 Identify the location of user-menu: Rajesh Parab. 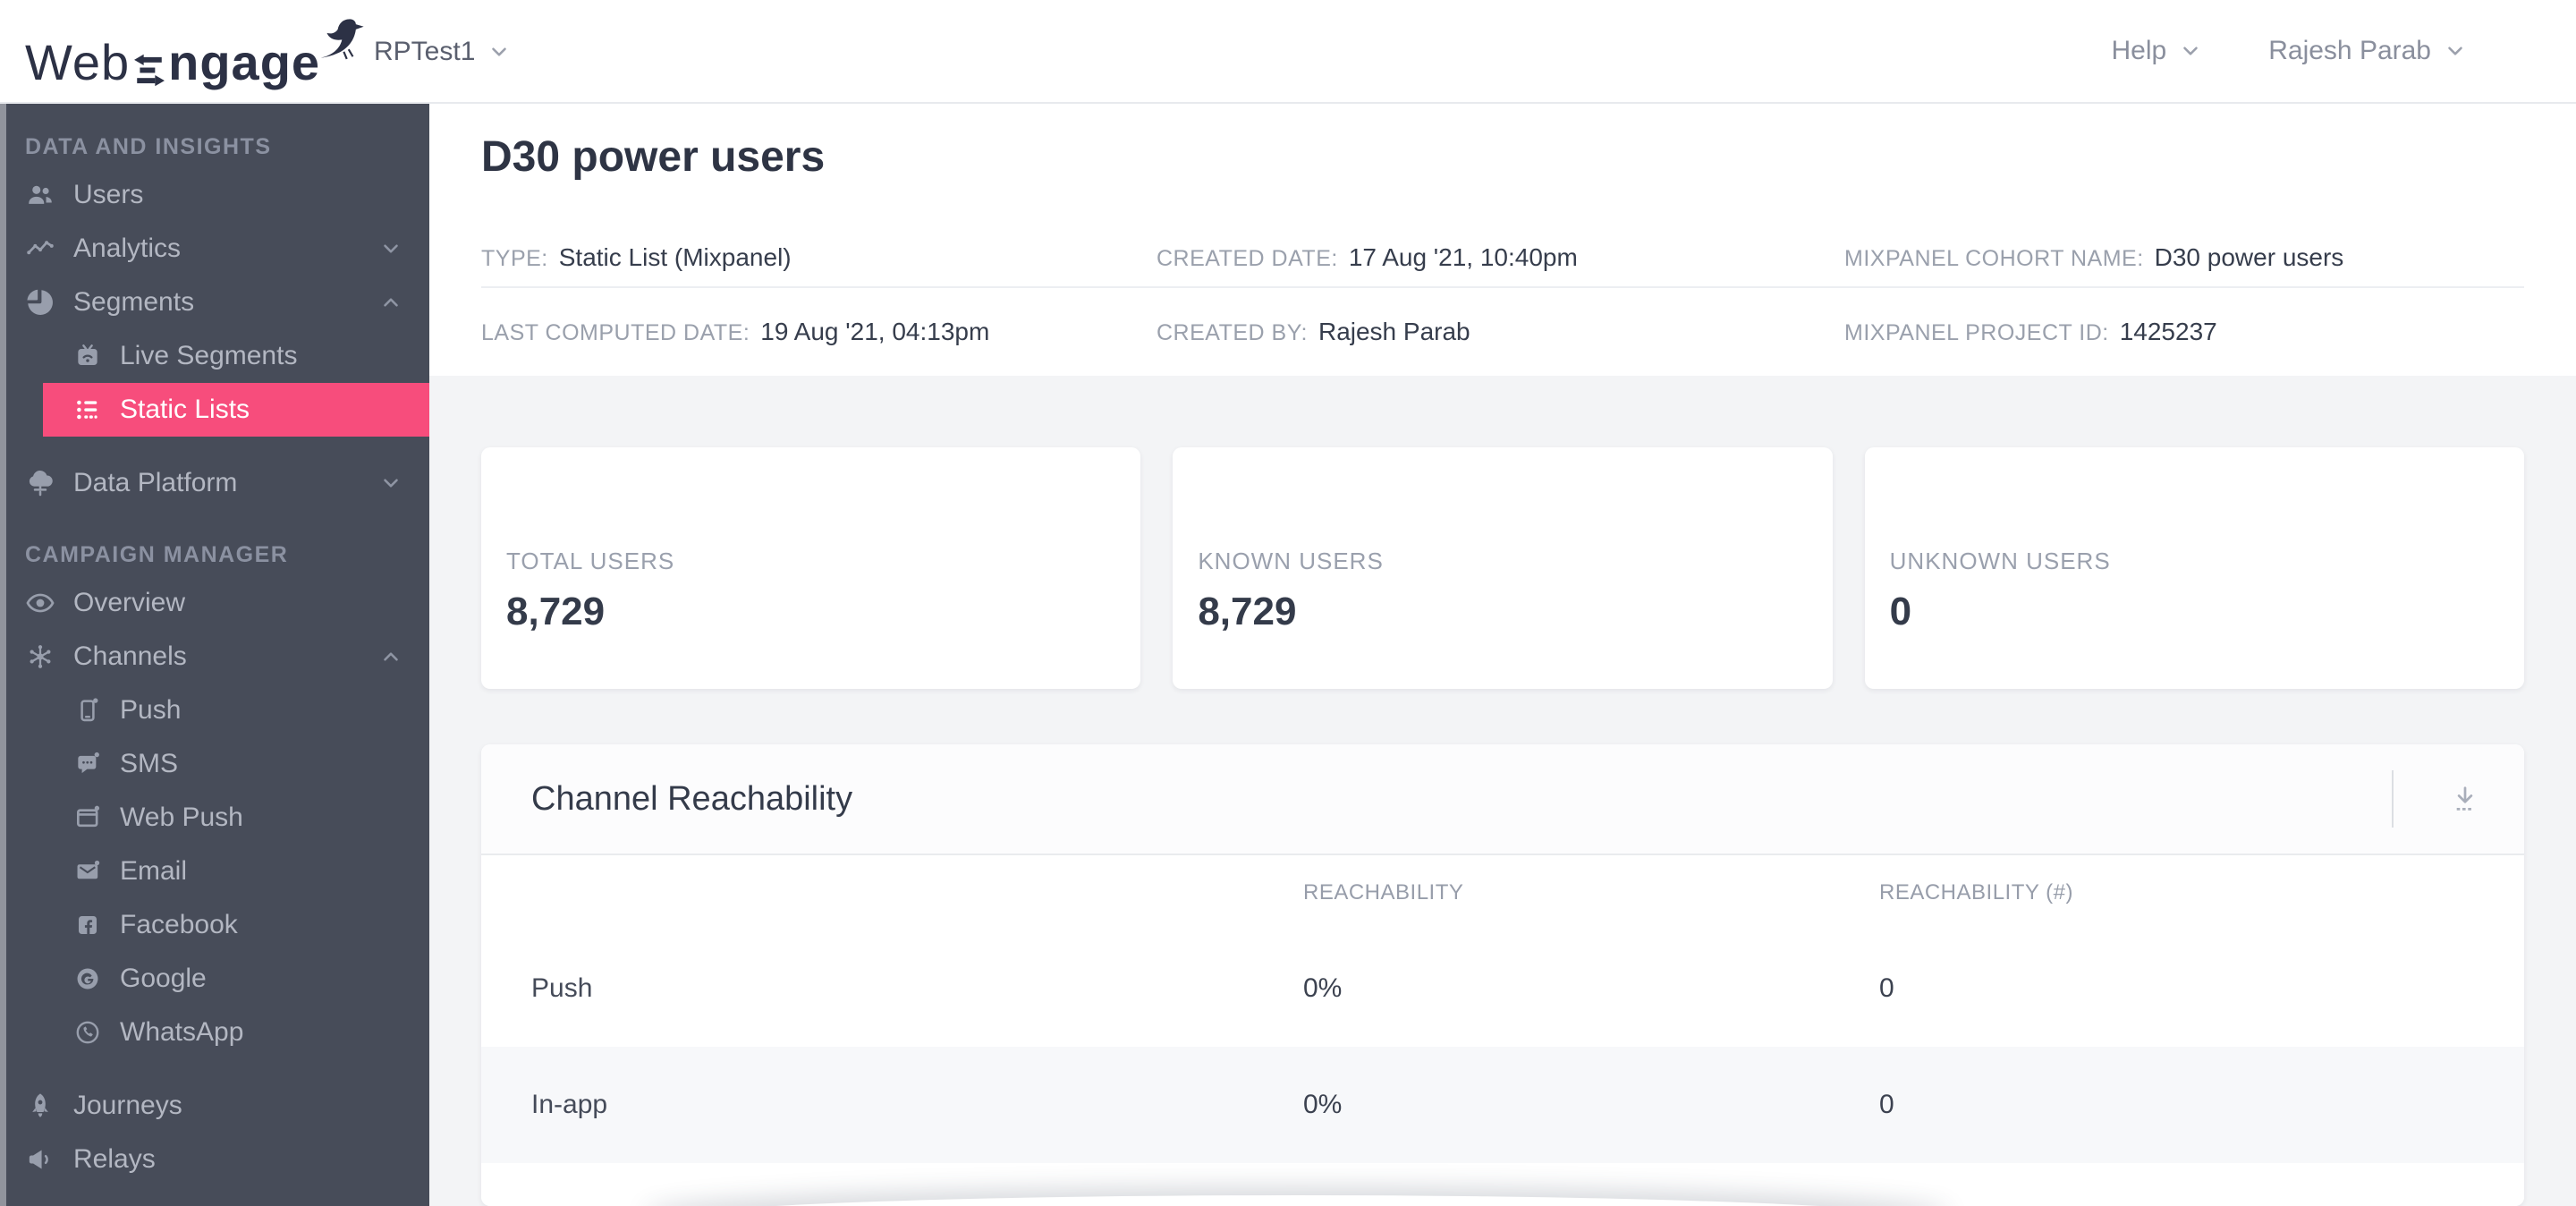
(2367, 51).